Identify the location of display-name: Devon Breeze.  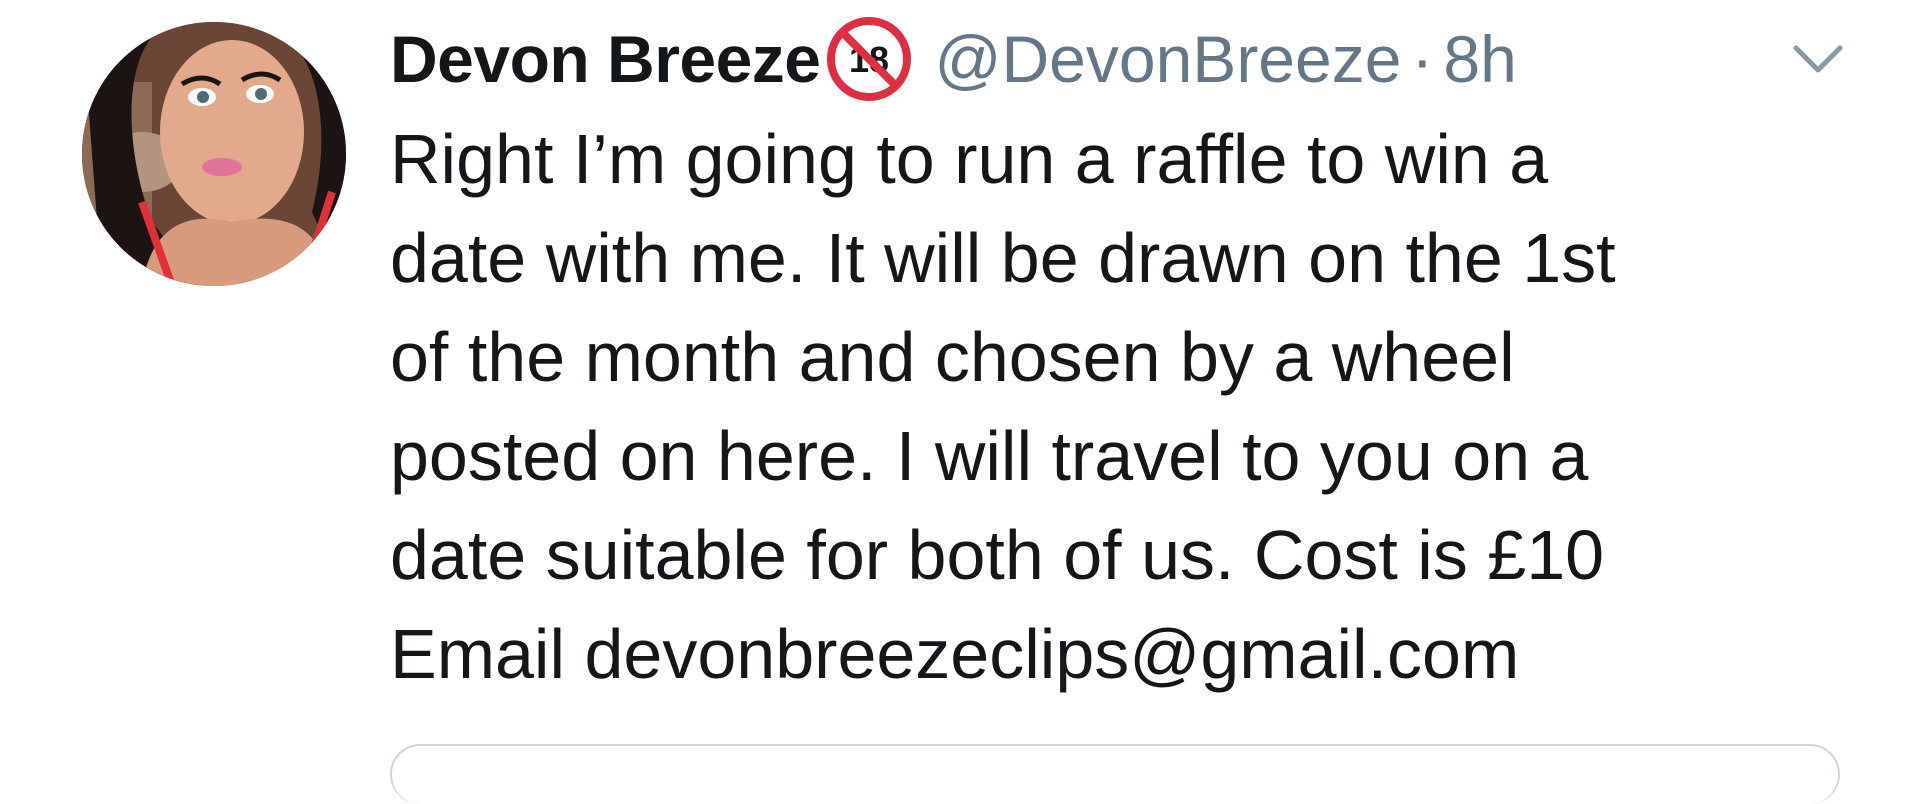
(605, 59).